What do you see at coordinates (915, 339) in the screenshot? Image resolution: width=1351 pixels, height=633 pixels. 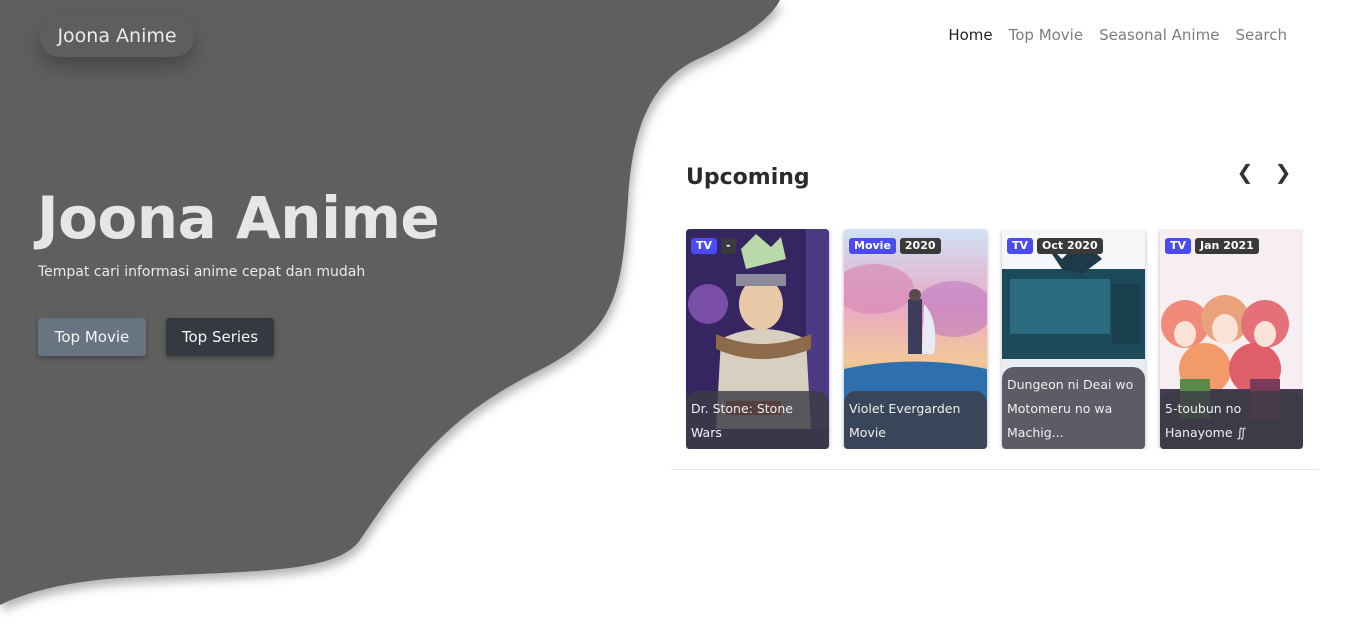 I see `anime-card: Movie 2020 Violet Evergarden Movie` at bounding box center [915, 339].